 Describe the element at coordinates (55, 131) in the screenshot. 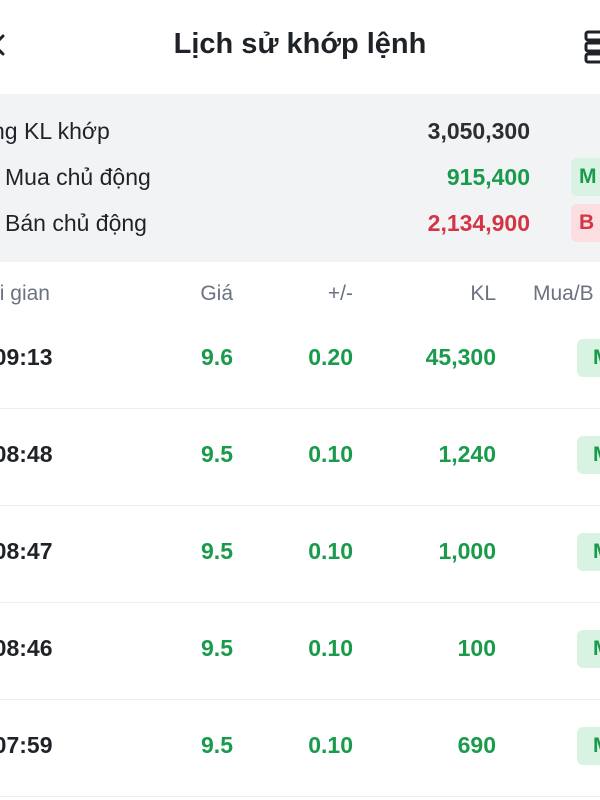

I see `total-volume-label: ng KL khớp` at that location.